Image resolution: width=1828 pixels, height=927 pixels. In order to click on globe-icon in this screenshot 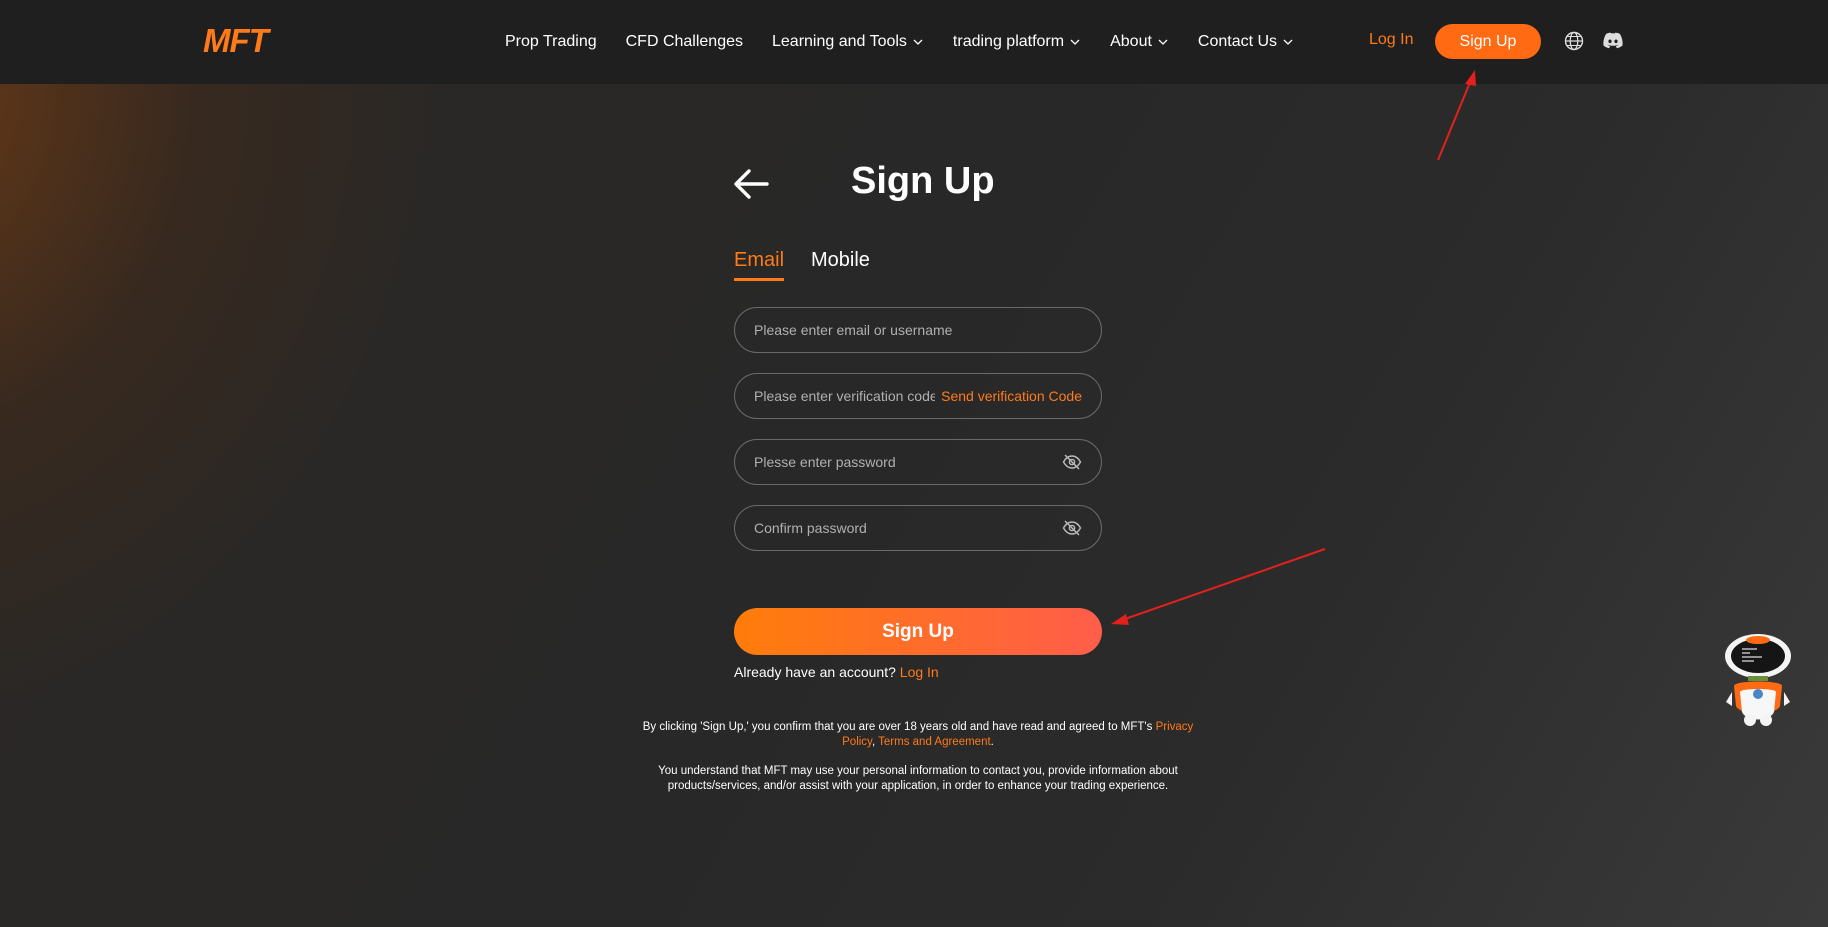, I will do `click(1574, 41)`.